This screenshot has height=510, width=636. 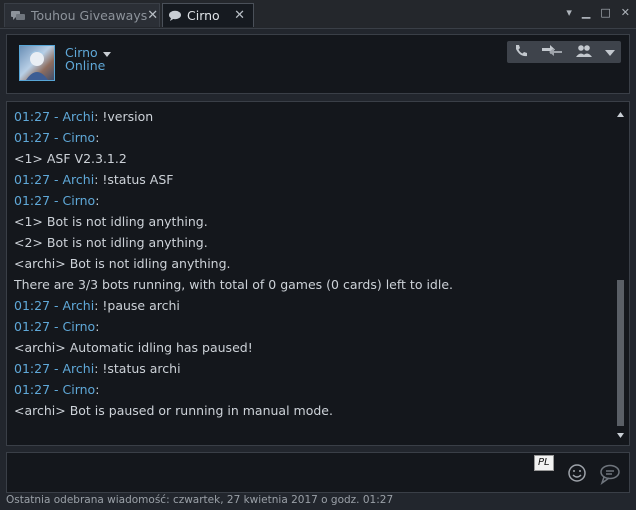 I want to click on header-action-buttons, so click(x=564, y=52).